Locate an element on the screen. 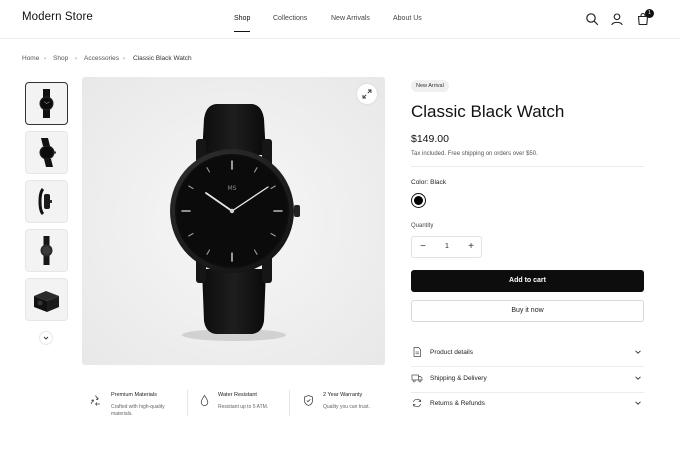 Image resolution: width=680 pixels, height=453 pixels. nav-about-us: About Us is located at coordinates (407, 18).